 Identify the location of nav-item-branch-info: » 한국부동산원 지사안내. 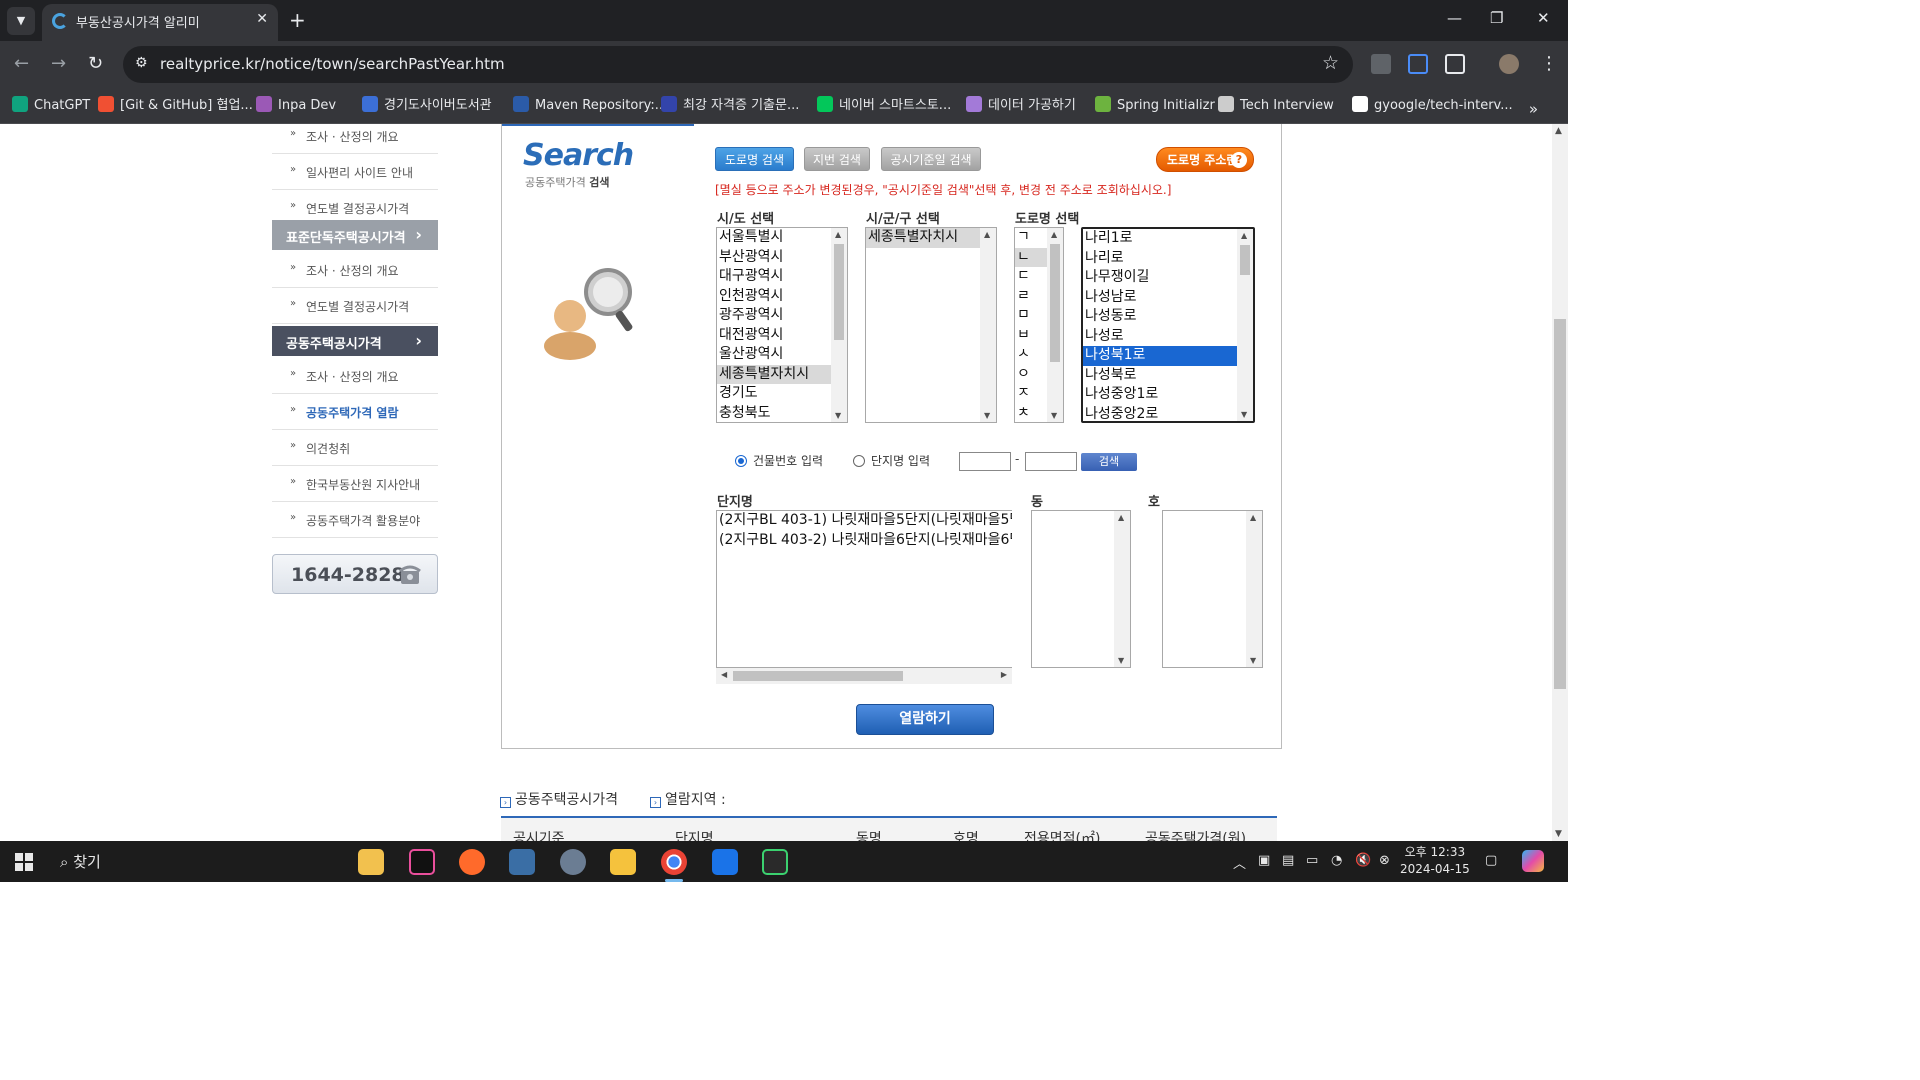
(355, 484).